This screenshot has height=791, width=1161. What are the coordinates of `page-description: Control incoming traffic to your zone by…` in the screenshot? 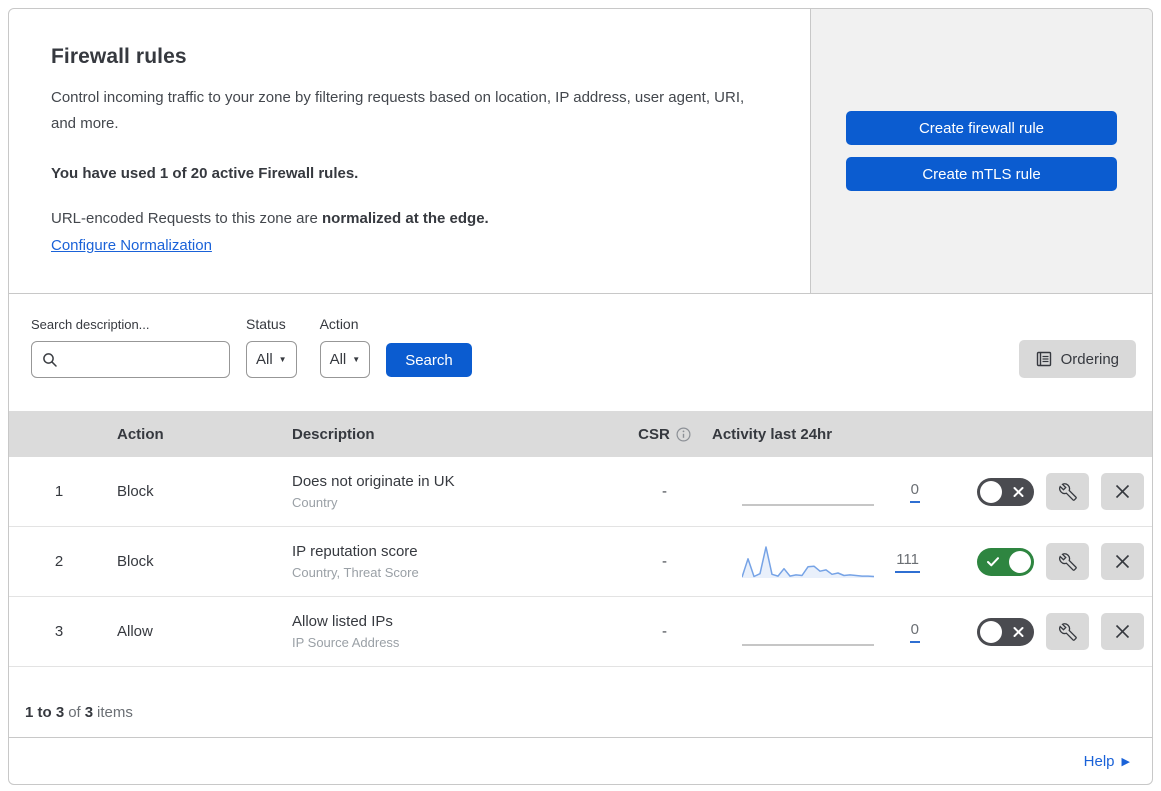 It's located at (398, 110).